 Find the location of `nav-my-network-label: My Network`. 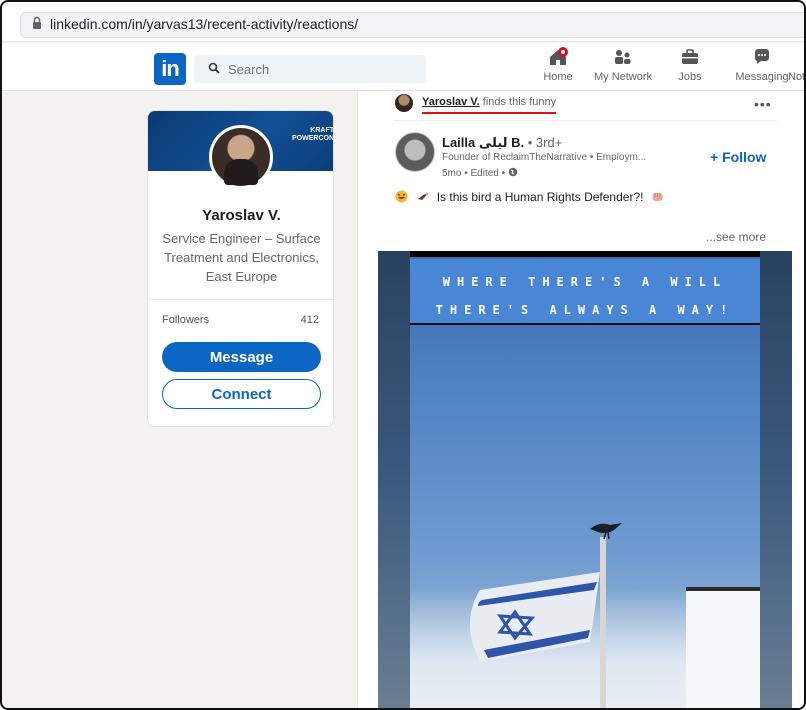

nav-my-network-label: My Network is located at coordinates (623, 77).